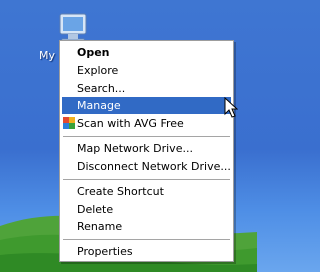  Describe the element at coordinates (146, 52) in the screenshot. I see `menu-item-open: Open` at that location.